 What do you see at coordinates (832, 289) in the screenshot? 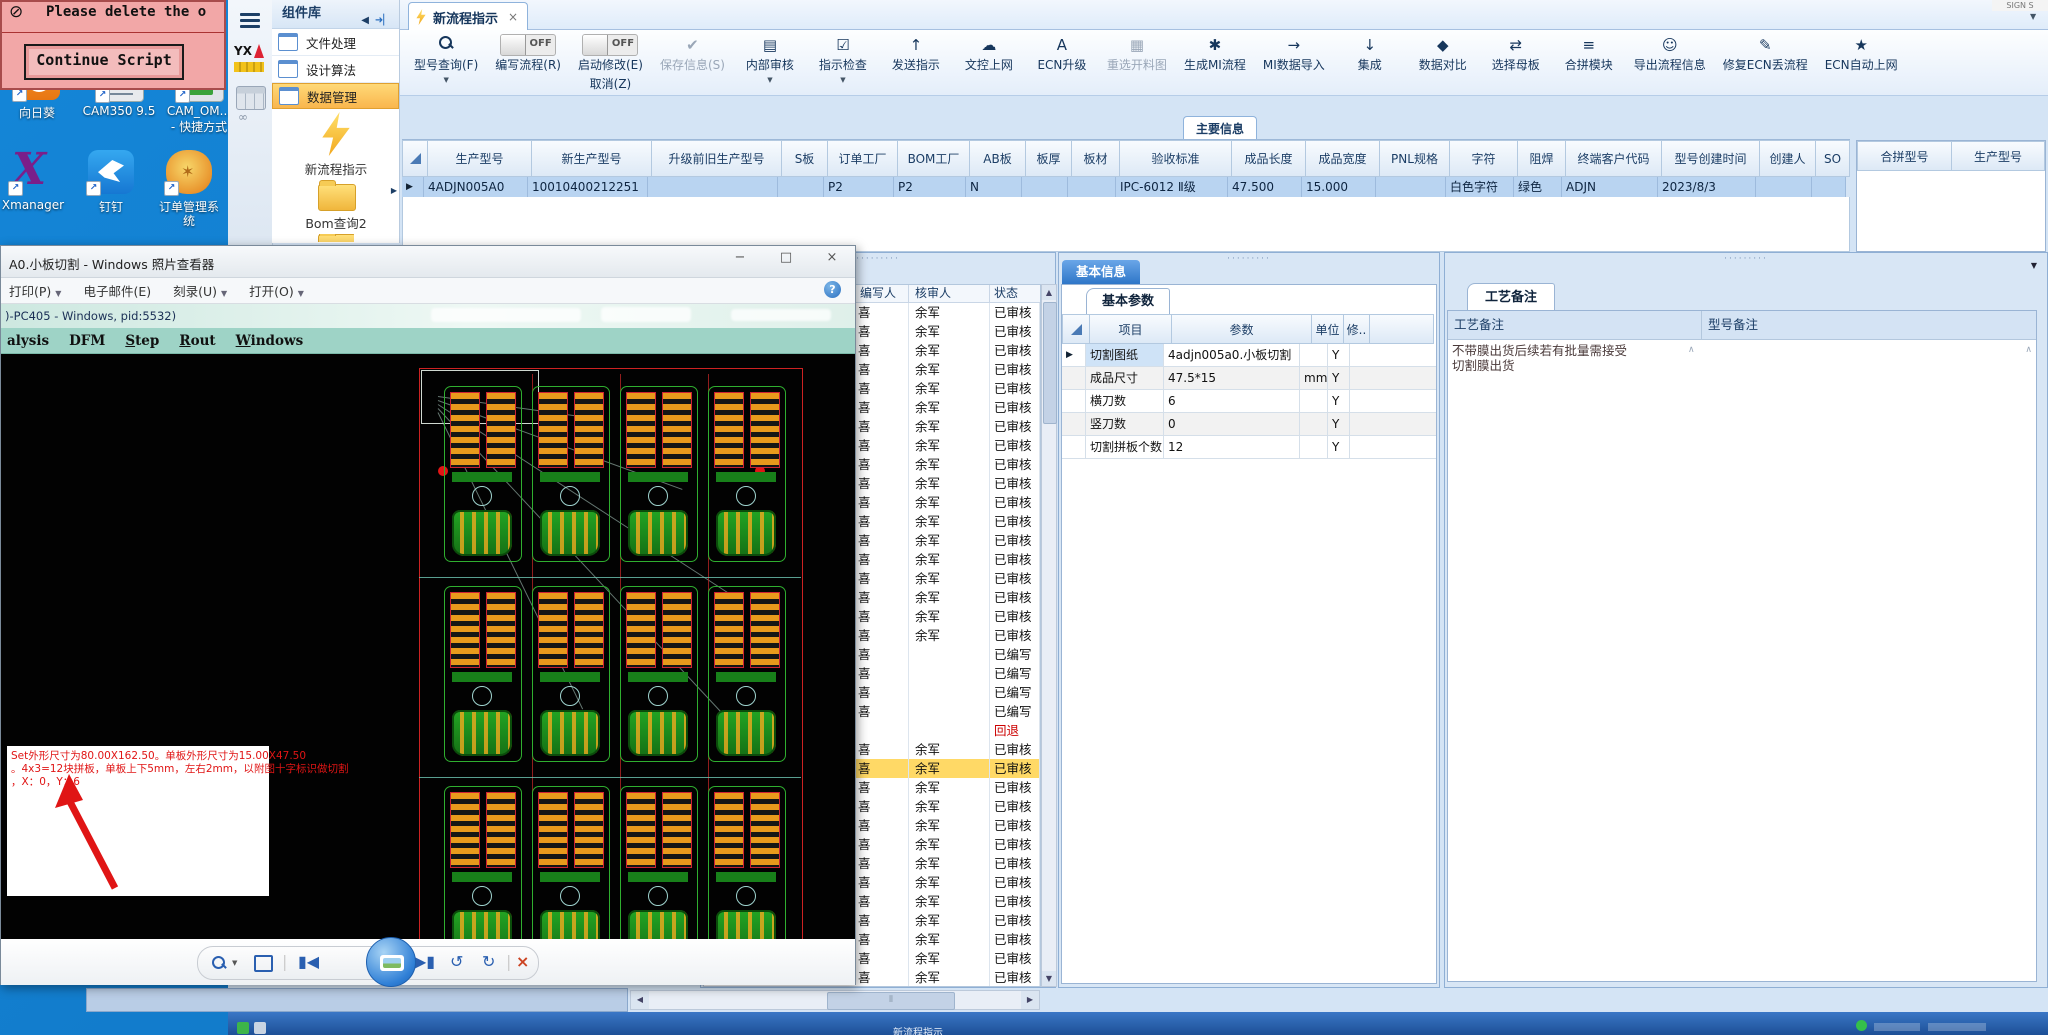
I see `help-icon: ?` at bounding box center [832, 289].